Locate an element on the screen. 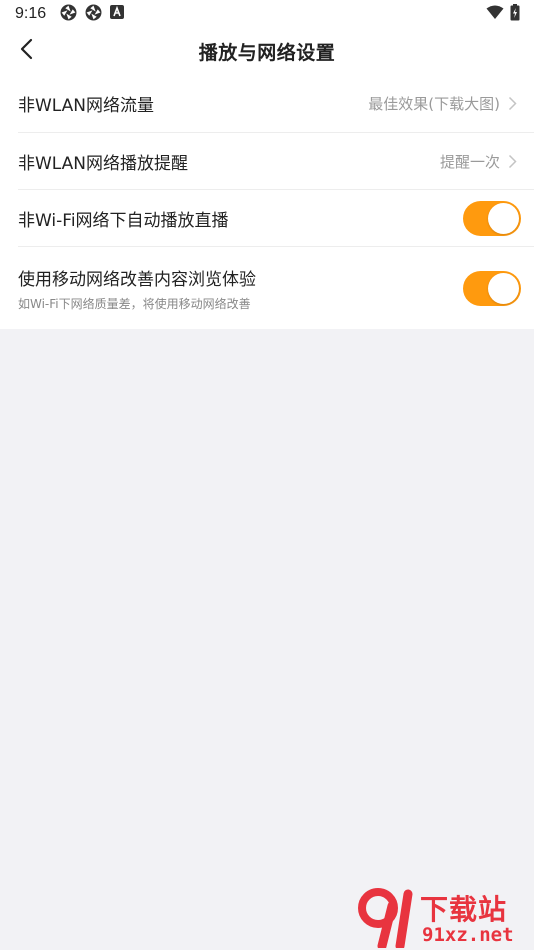  font-a-icon is located at coordinates (117, 14).